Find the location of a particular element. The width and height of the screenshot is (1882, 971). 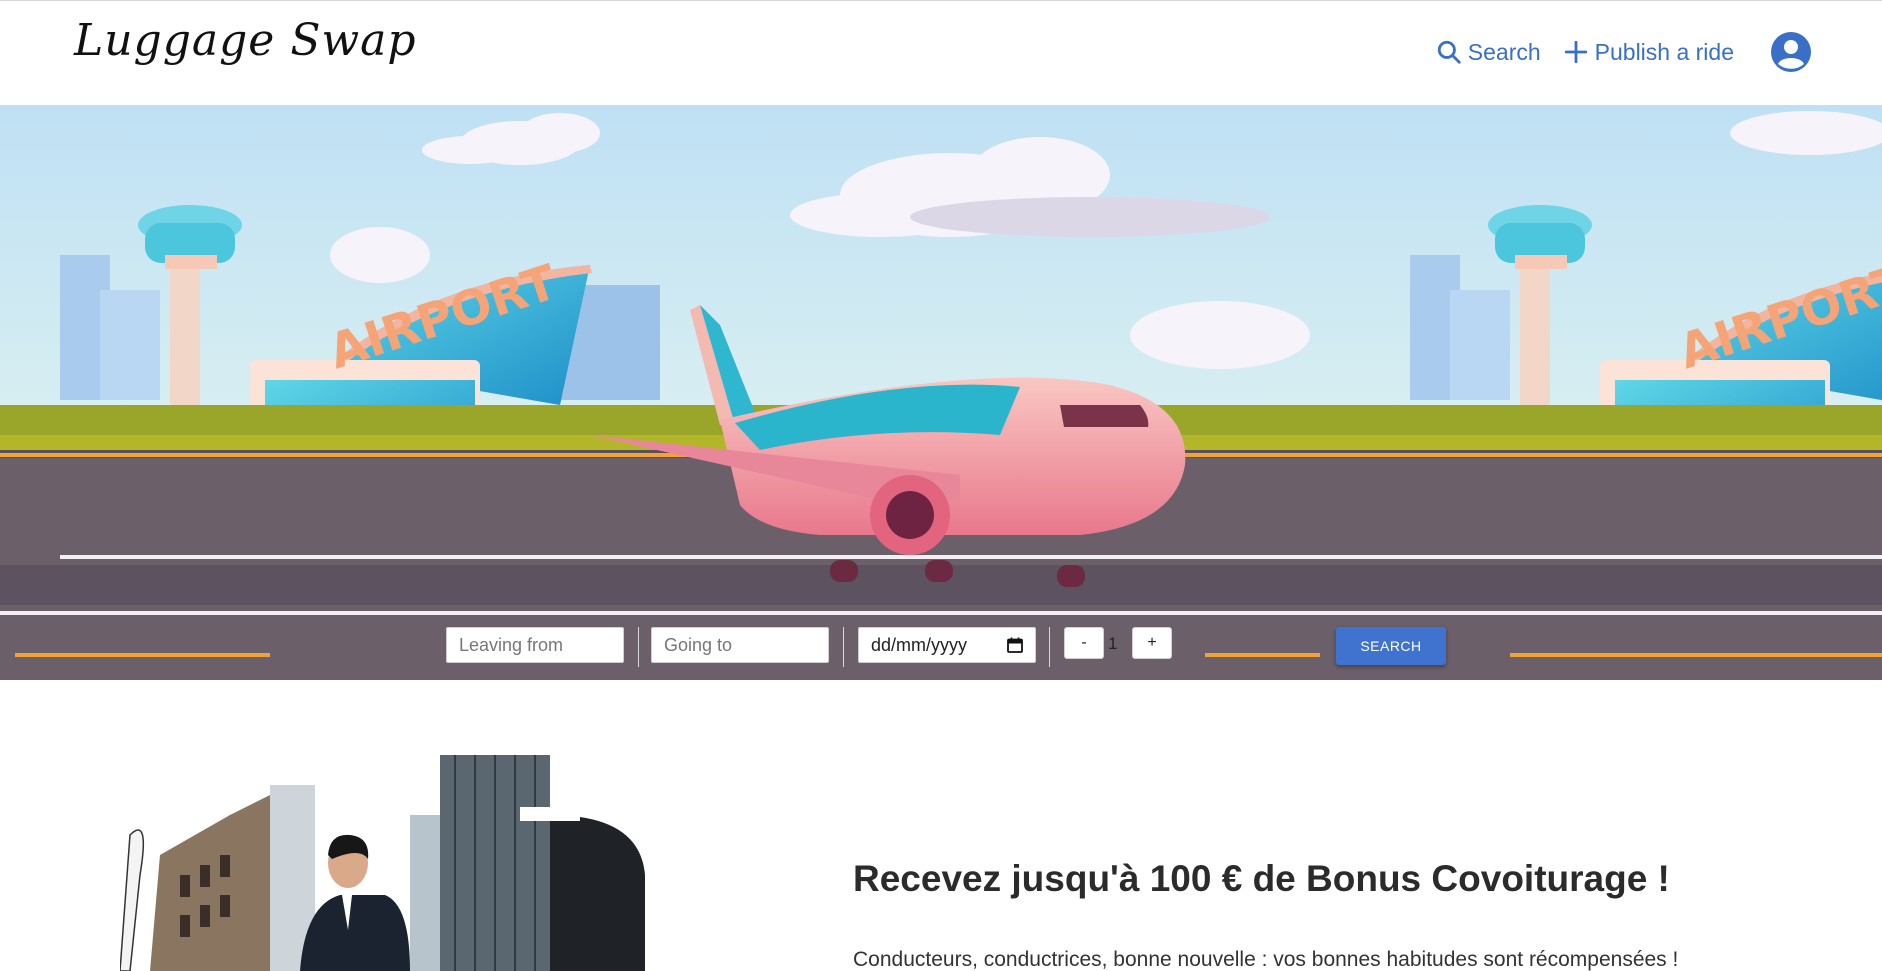

top-navbar: Luggage Swap Search Publish a ride is located at coordinates (941, 52).